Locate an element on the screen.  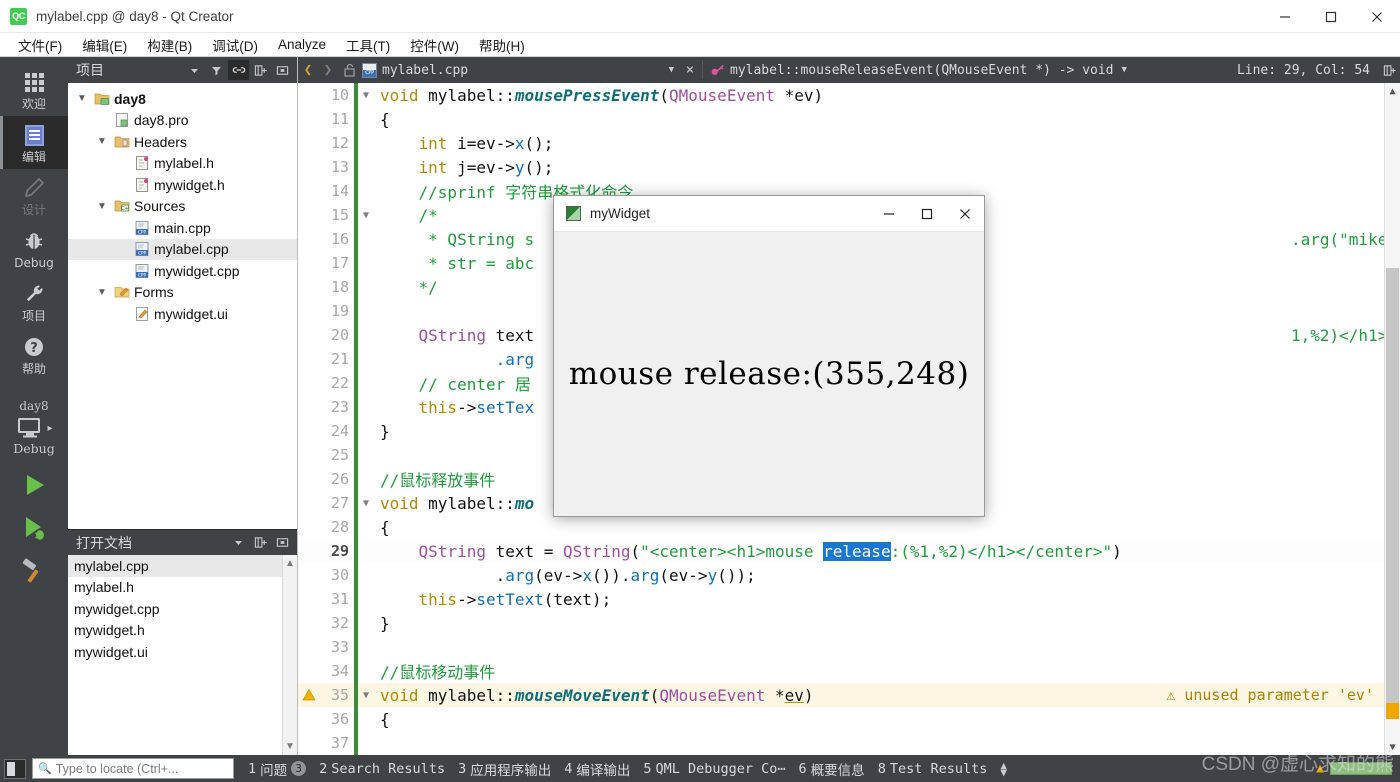
tree-item-headers: ▼ Headers is located at coordinates (182, 142).